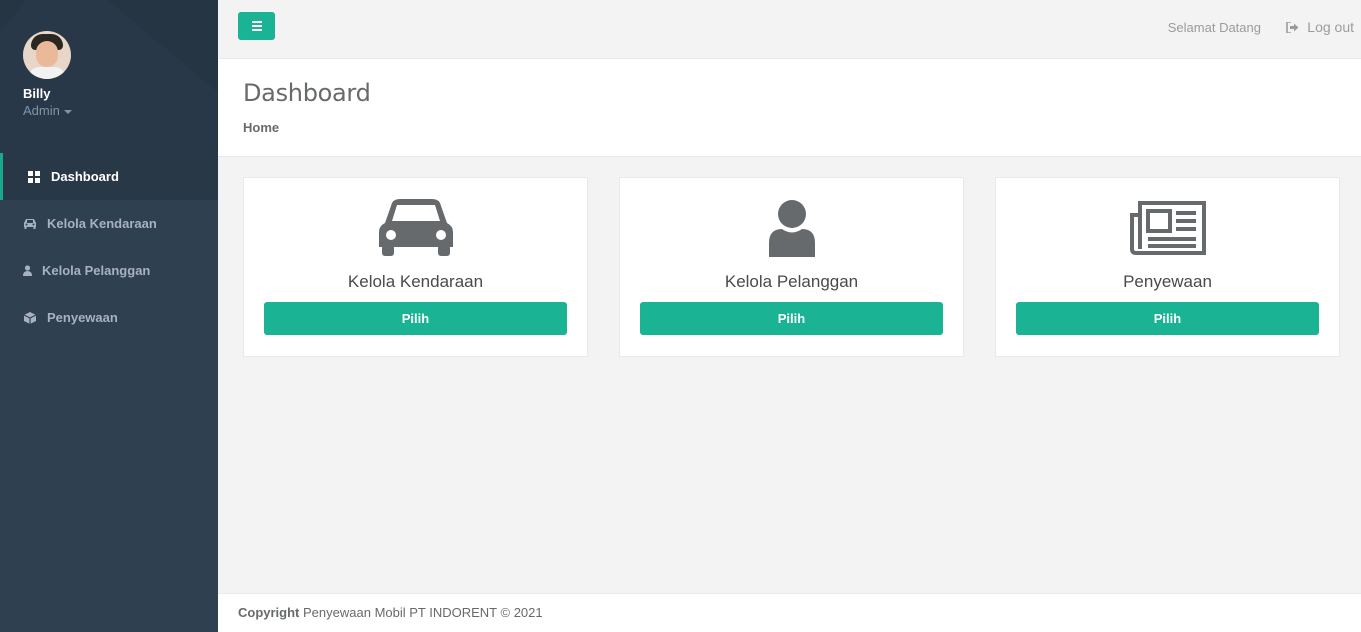  Describe the element at coordinates (34, 177) in the screenshot. I see `dashboard-icon` at that location.